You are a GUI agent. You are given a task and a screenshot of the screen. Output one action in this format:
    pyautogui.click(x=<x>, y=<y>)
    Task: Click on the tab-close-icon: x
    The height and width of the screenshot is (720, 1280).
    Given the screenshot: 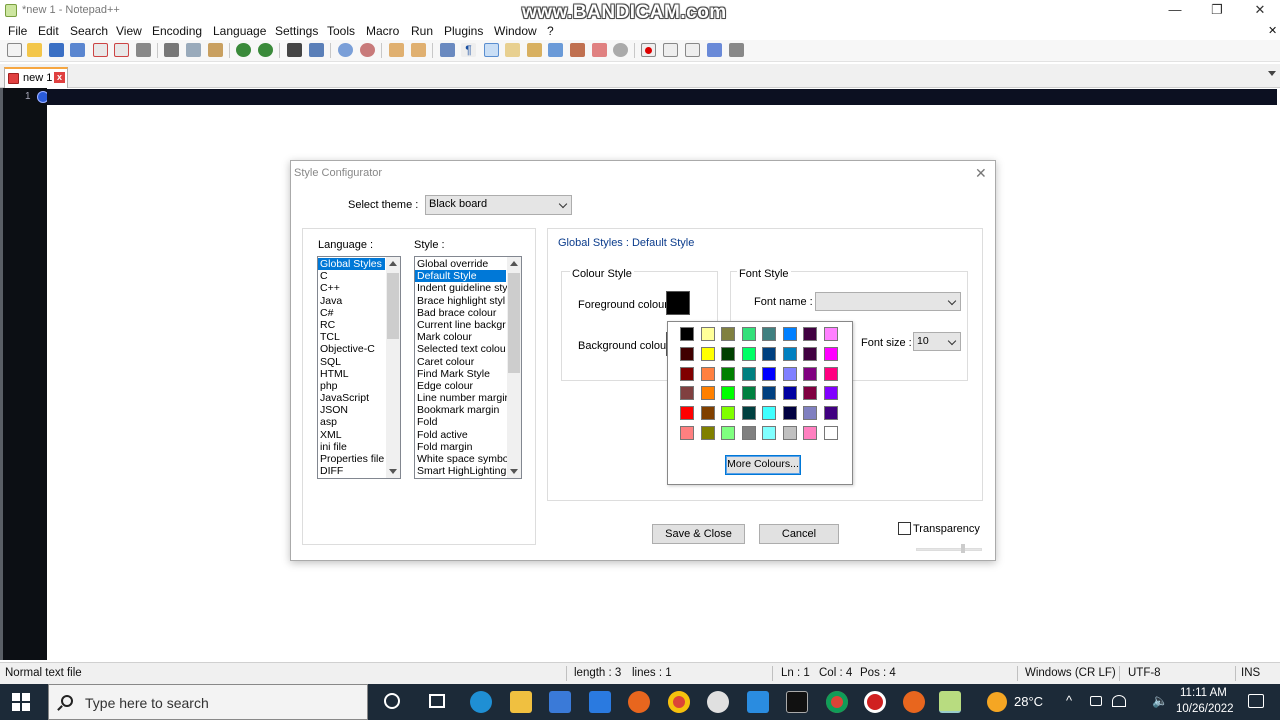 What is the action you would take?
    pyautogui.click(x=59, y=77)
    